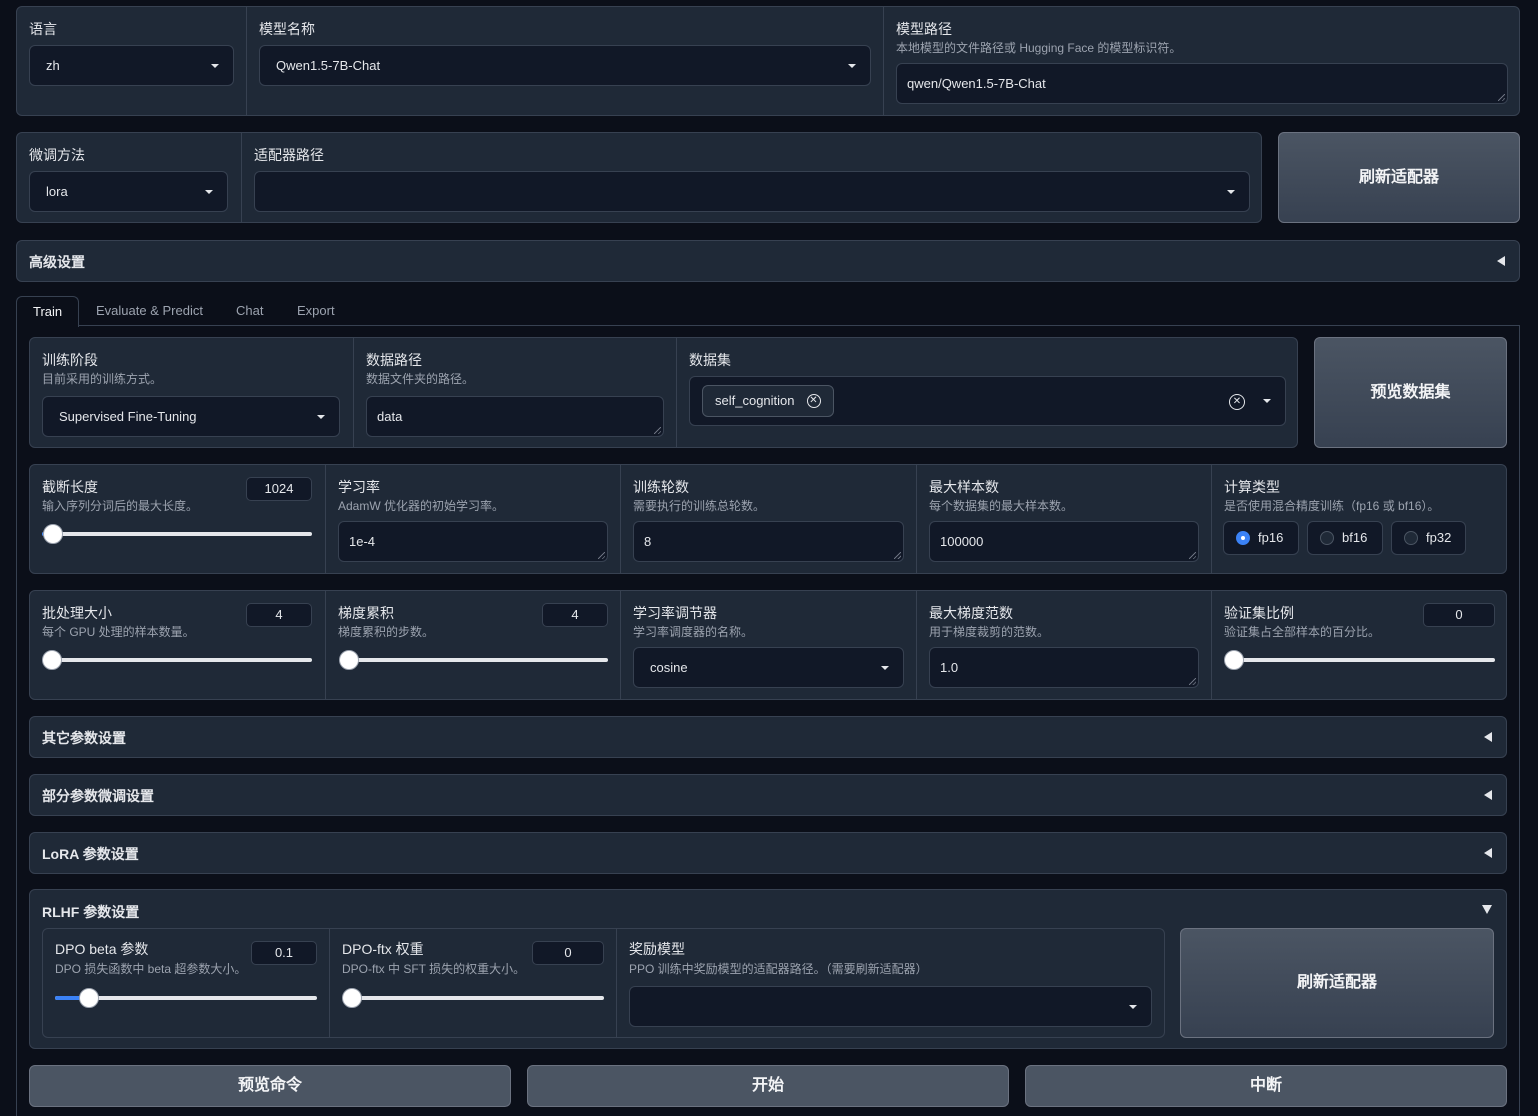 The height and width of the screenshot is (1116, 1538). Describe the element at coordinates (177, 645) in the screenshot. I see `batch-block: 批处理大小 每个 GPU 处理的样本数量。 4` at that location.